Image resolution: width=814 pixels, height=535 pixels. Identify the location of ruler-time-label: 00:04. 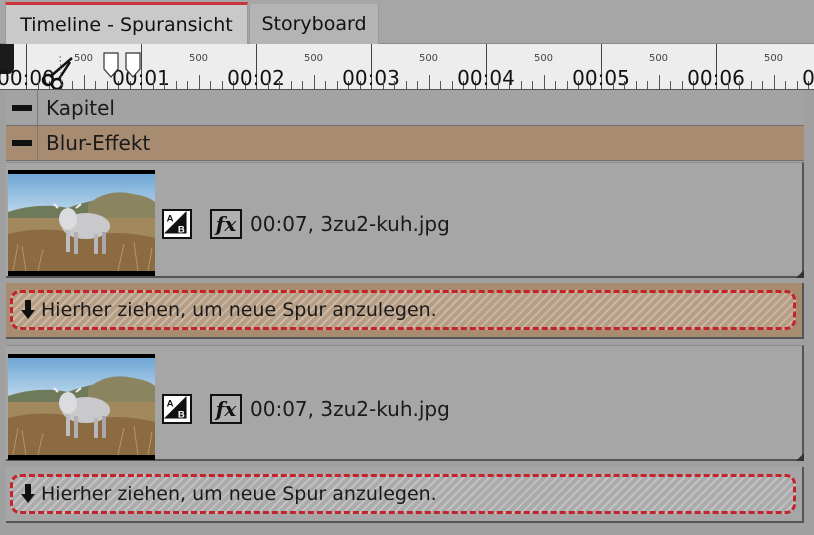
(486, 78).